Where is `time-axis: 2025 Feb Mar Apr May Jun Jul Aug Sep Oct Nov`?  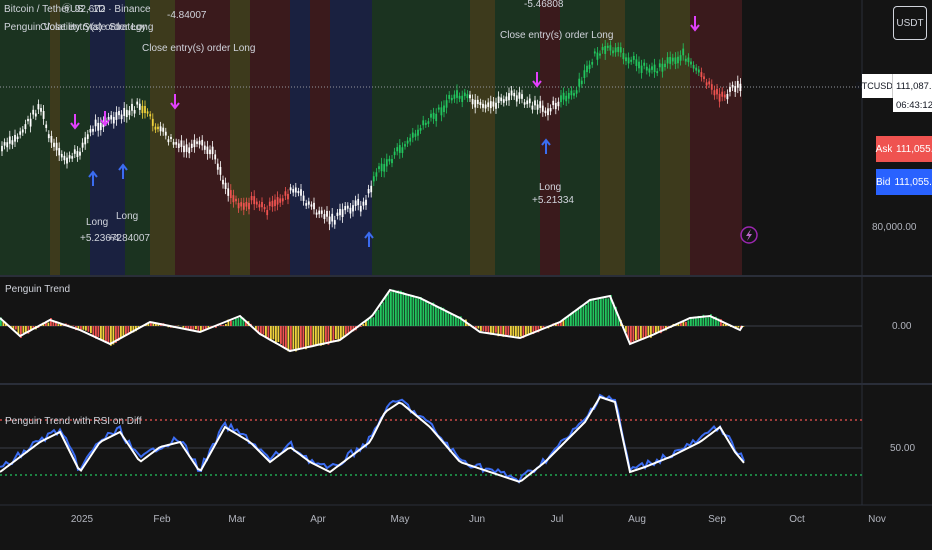 time-axis: 2025 Feb Mar Apr May Jun Jul Aug Sep Oct Nov is located at coordinates (478, 519).